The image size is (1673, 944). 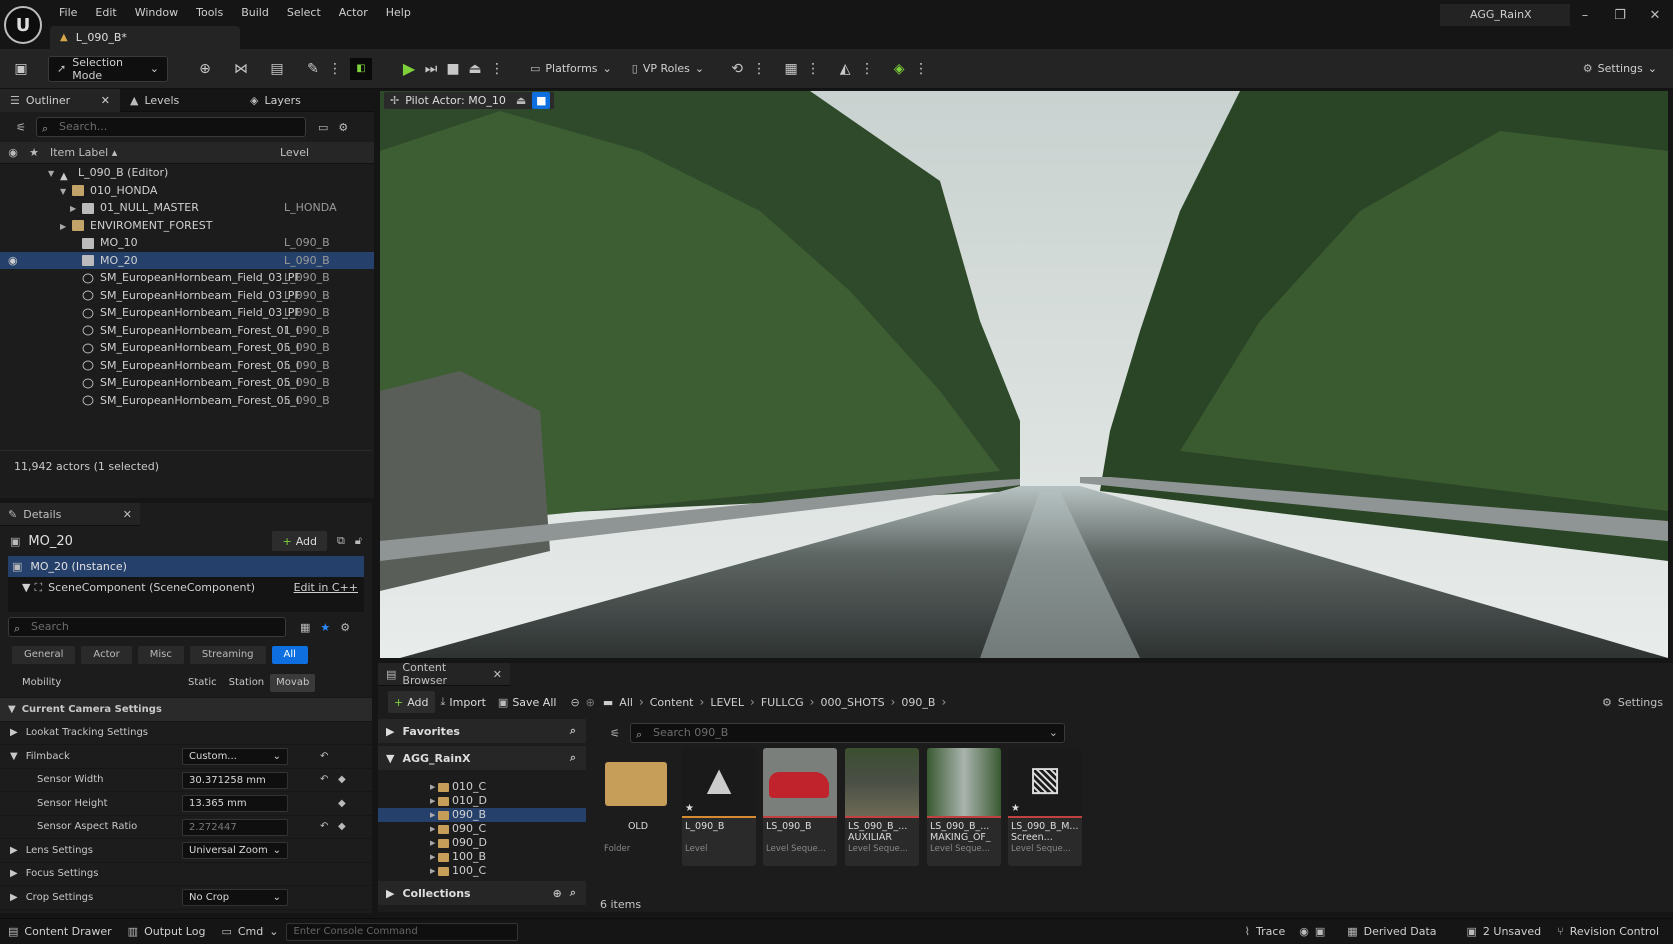 What do you see at coordinates (574, 702) in the screenshot?
I see `back-arrow-icon: ⊖` at bounding box center [574, 702].